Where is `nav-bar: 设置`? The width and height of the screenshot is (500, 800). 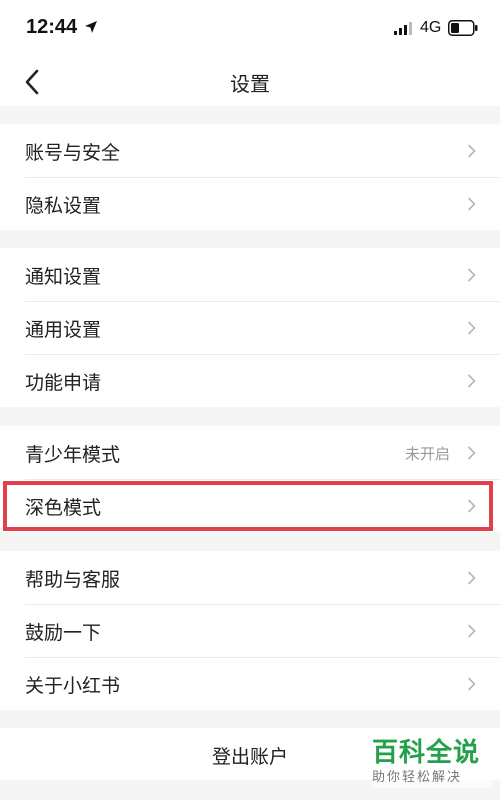
nav-bar: 设置 is located at coordinates (250, 82).